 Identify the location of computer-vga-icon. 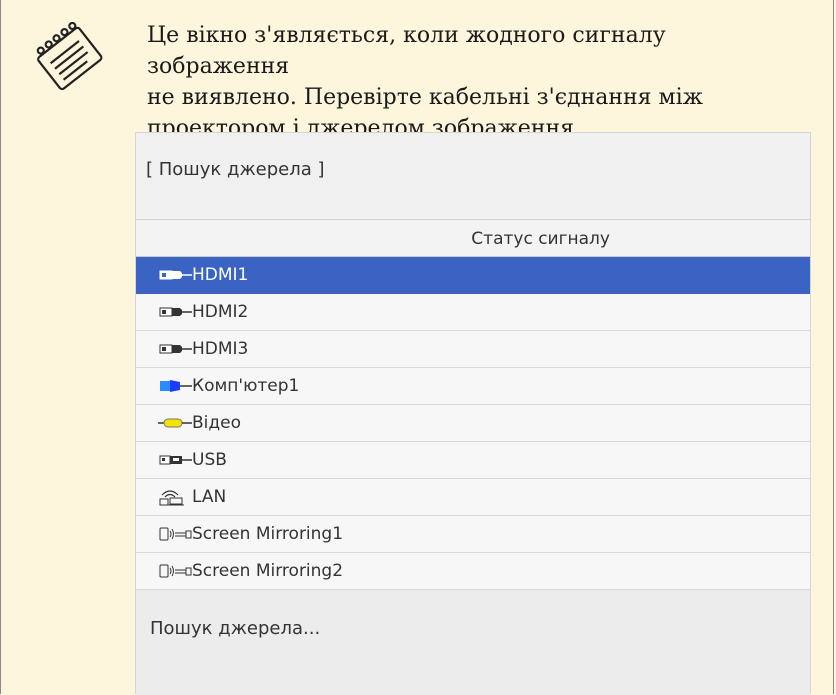
(176, 386).